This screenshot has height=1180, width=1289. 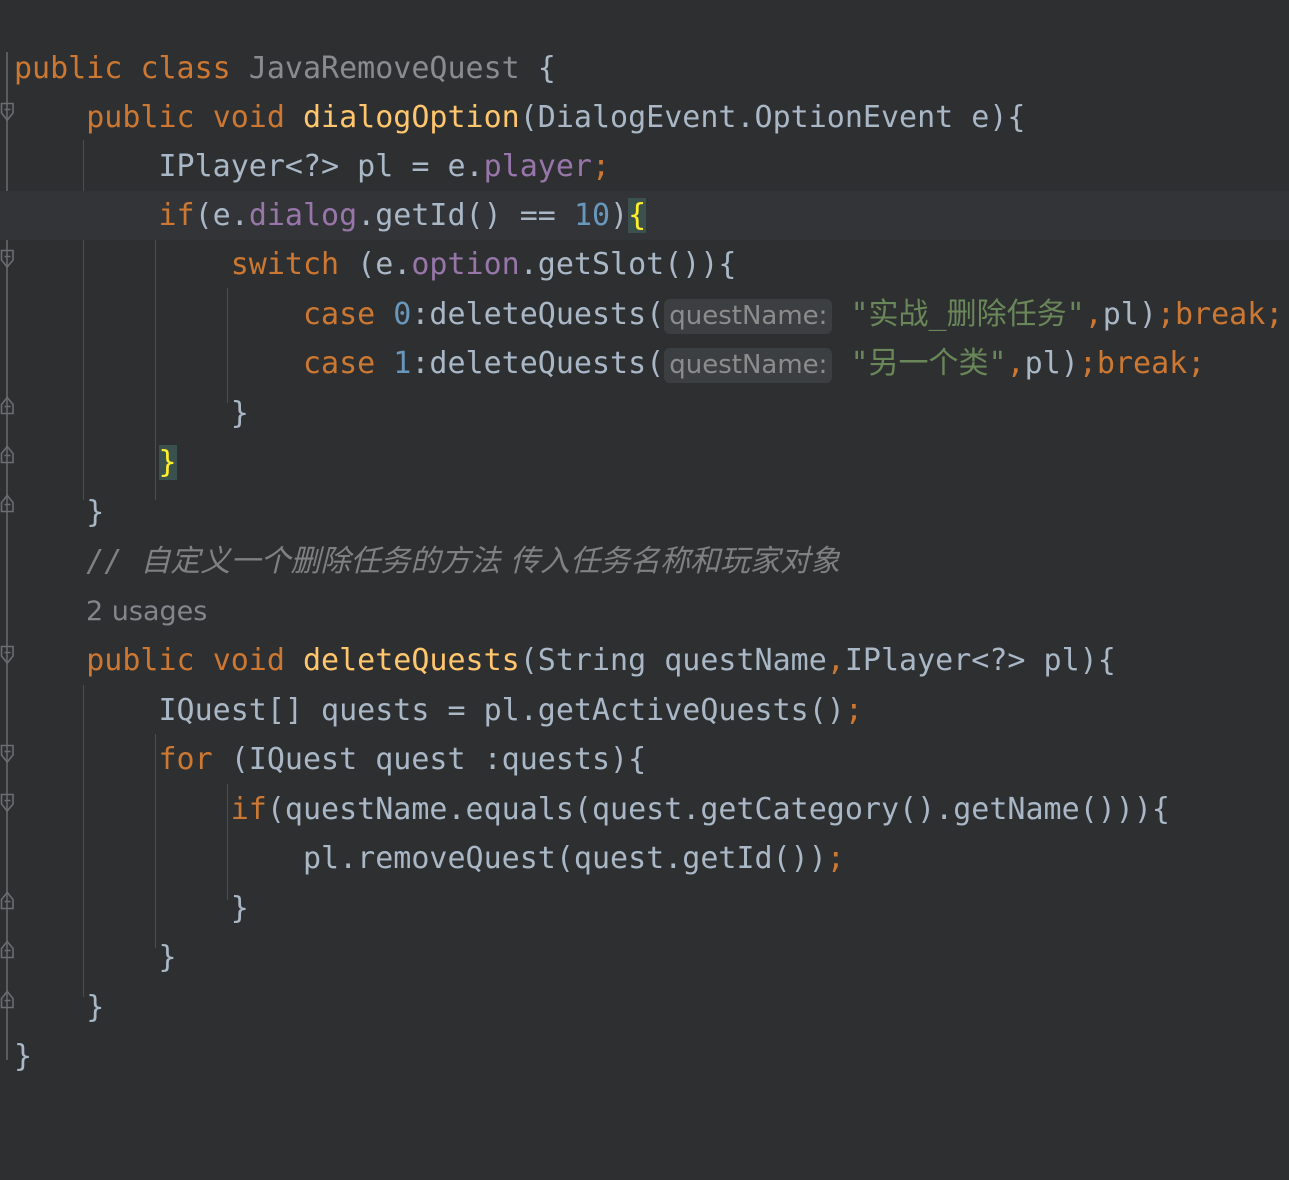 What do you see at coordinates (113, 561) in the screenshot?
I see `code-token: //` at bounding box center [113, 561].